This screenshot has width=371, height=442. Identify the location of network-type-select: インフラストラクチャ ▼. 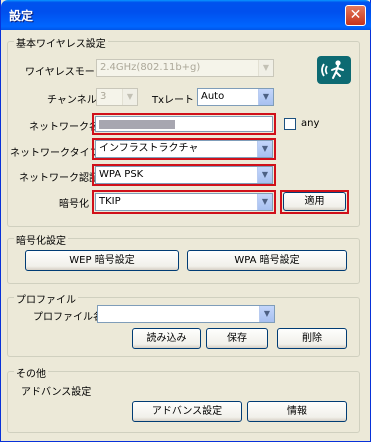
(184, 149).